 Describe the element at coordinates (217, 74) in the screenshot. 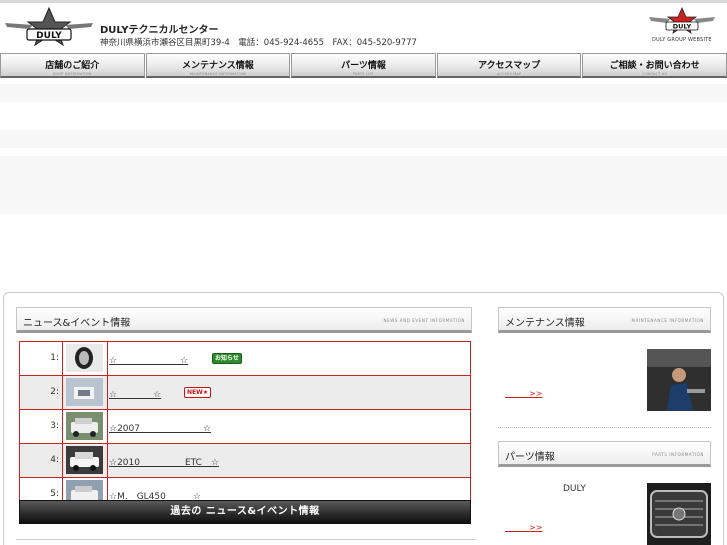

I see `nav-sub: MAINTENANCE INFORMATION` at that location.